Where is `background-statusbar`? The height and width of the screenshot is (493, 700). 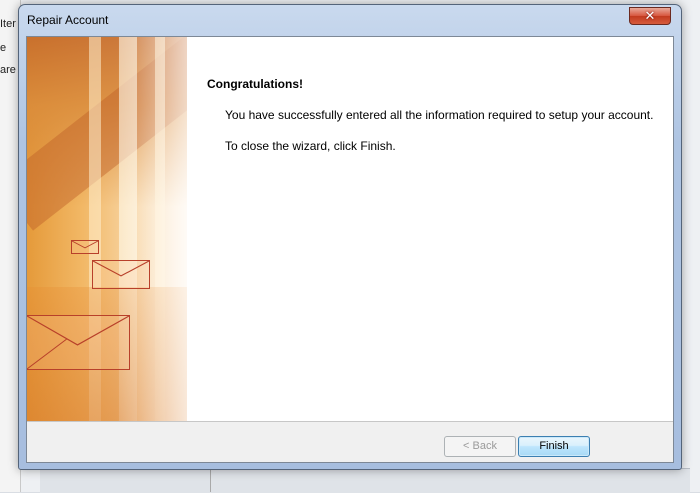
background-statusbar is located at coordinates (365, 480).